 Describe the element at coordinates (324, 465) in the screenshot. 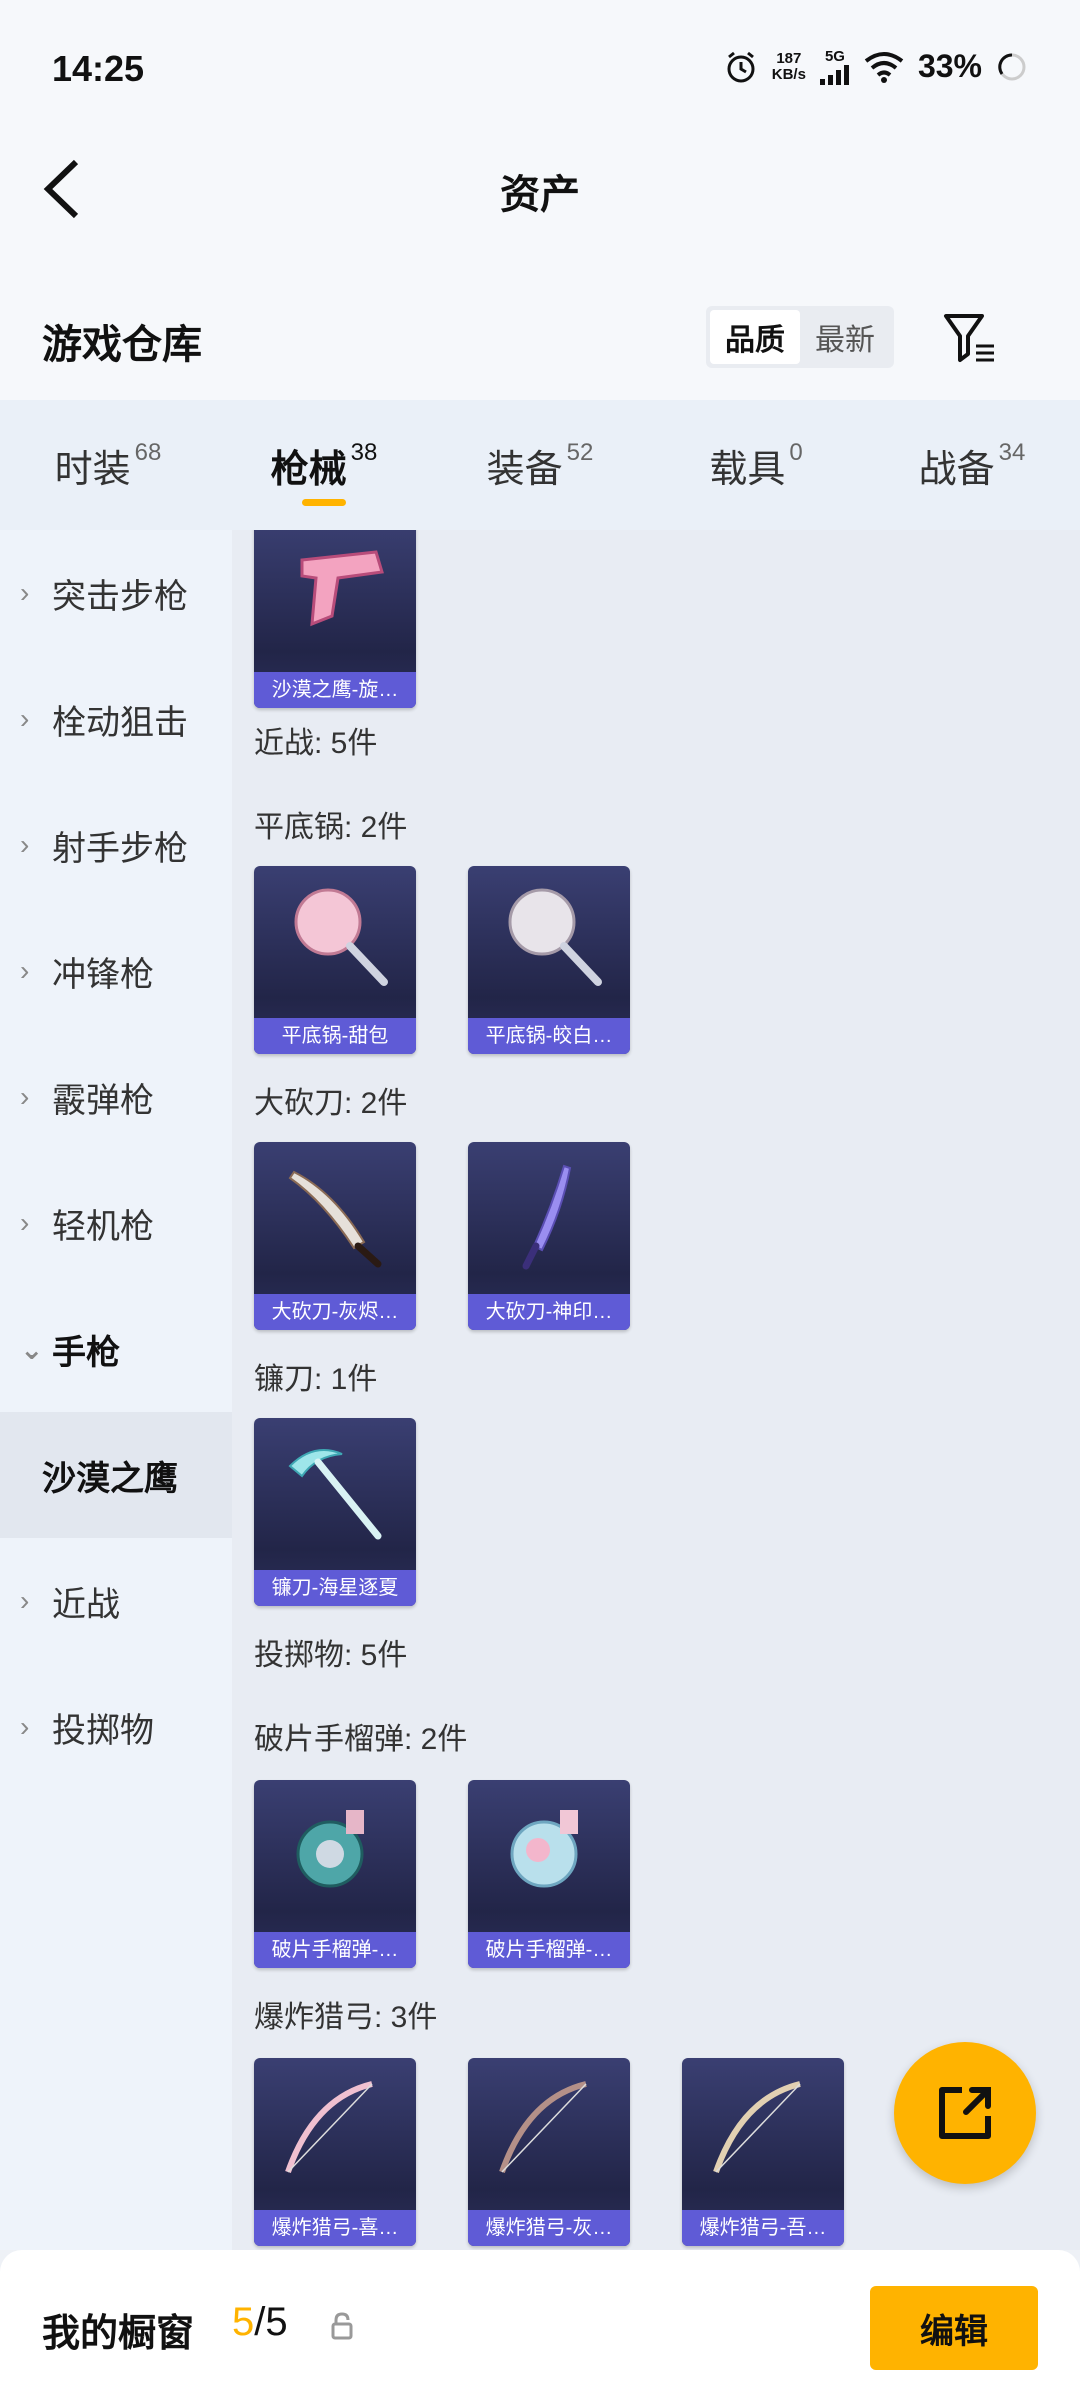

I see `tab-firearms: 枪械 38` at that location.